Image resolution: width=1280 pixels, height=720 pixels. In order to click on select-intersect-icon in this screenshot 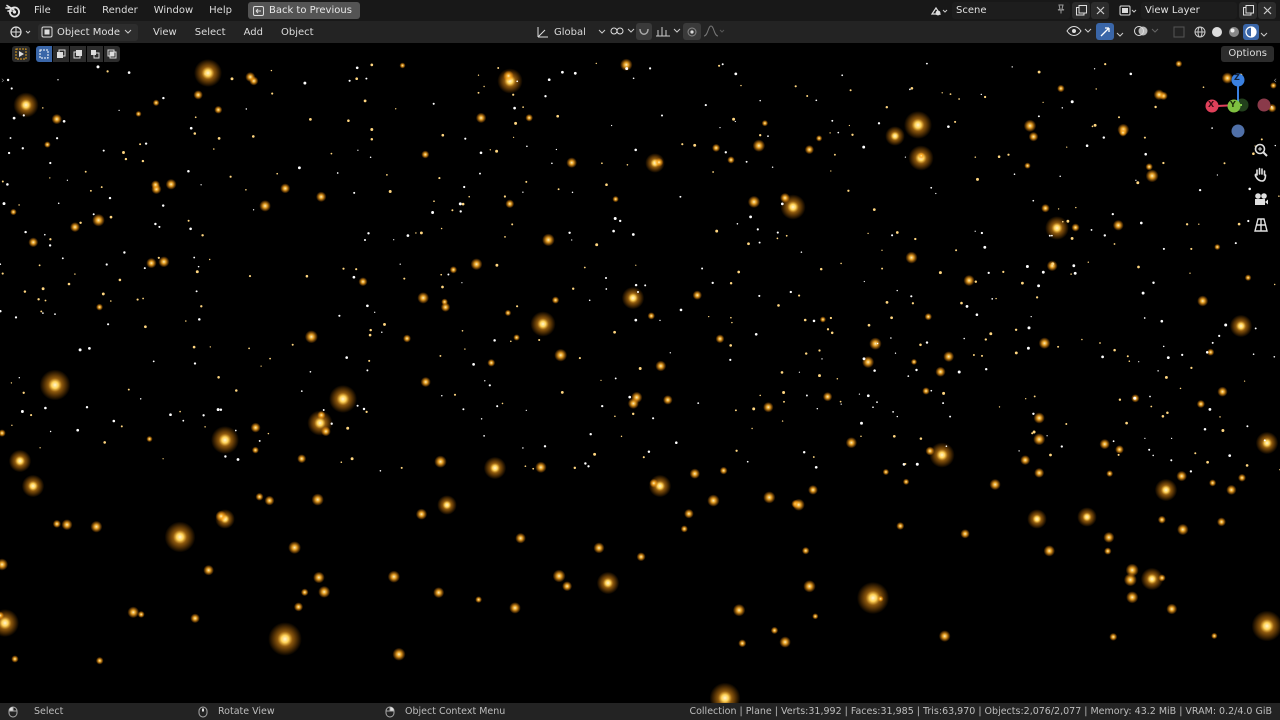, I will do `click(112, 54)`.